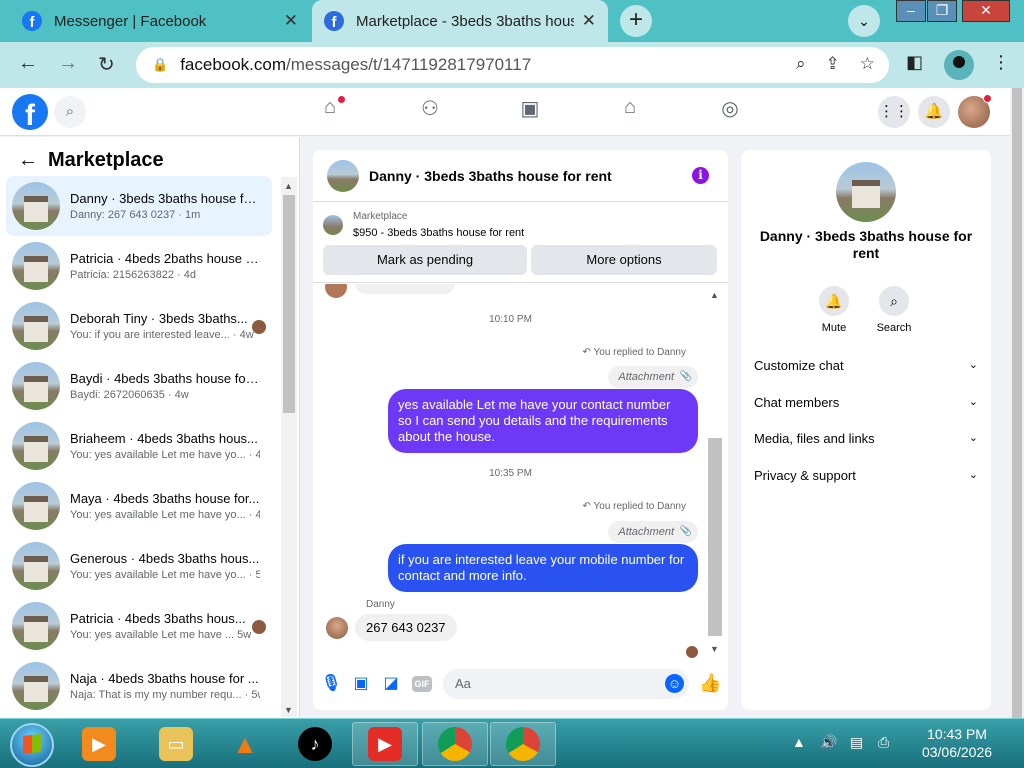 The image size is (1024, 768). What do you see at coordinates (361, 684) in the screenshot?
I see `photo-icon: ▣` at bounding box center [361, 684].